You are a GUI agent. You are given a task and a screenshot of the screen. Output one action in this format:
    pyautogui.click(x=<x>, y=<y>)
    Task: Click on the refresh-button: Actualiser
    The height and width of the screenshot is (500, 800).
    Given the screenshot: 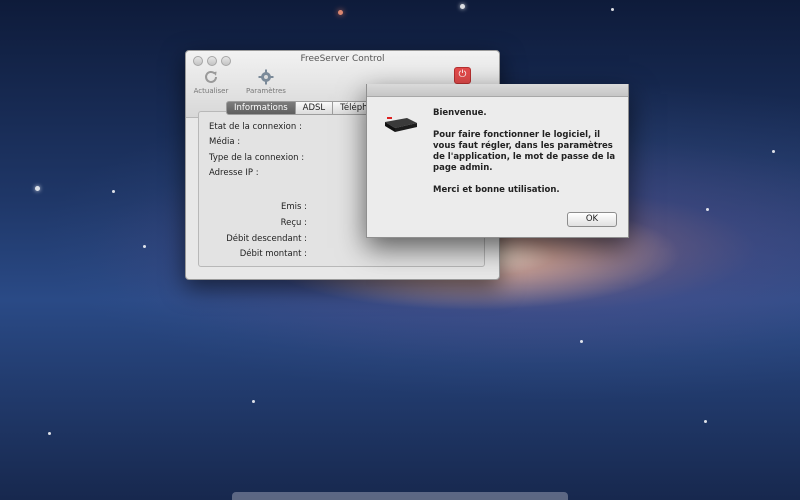 What is the action you would take?
    pyautogui.click(x=211, y=81)
    